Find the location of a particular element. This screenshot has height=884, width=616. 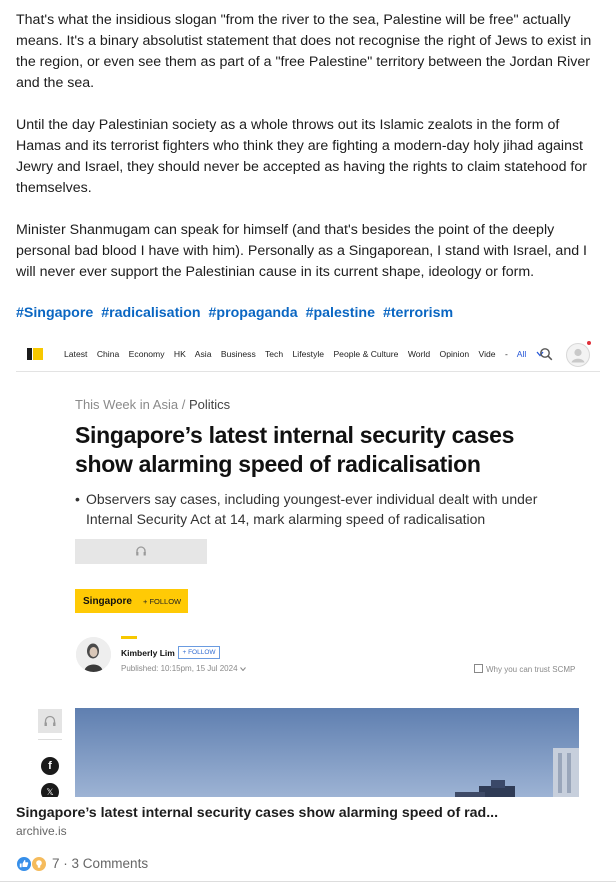

hashtag-link: #propaganda is located at coordinates (253, 313).